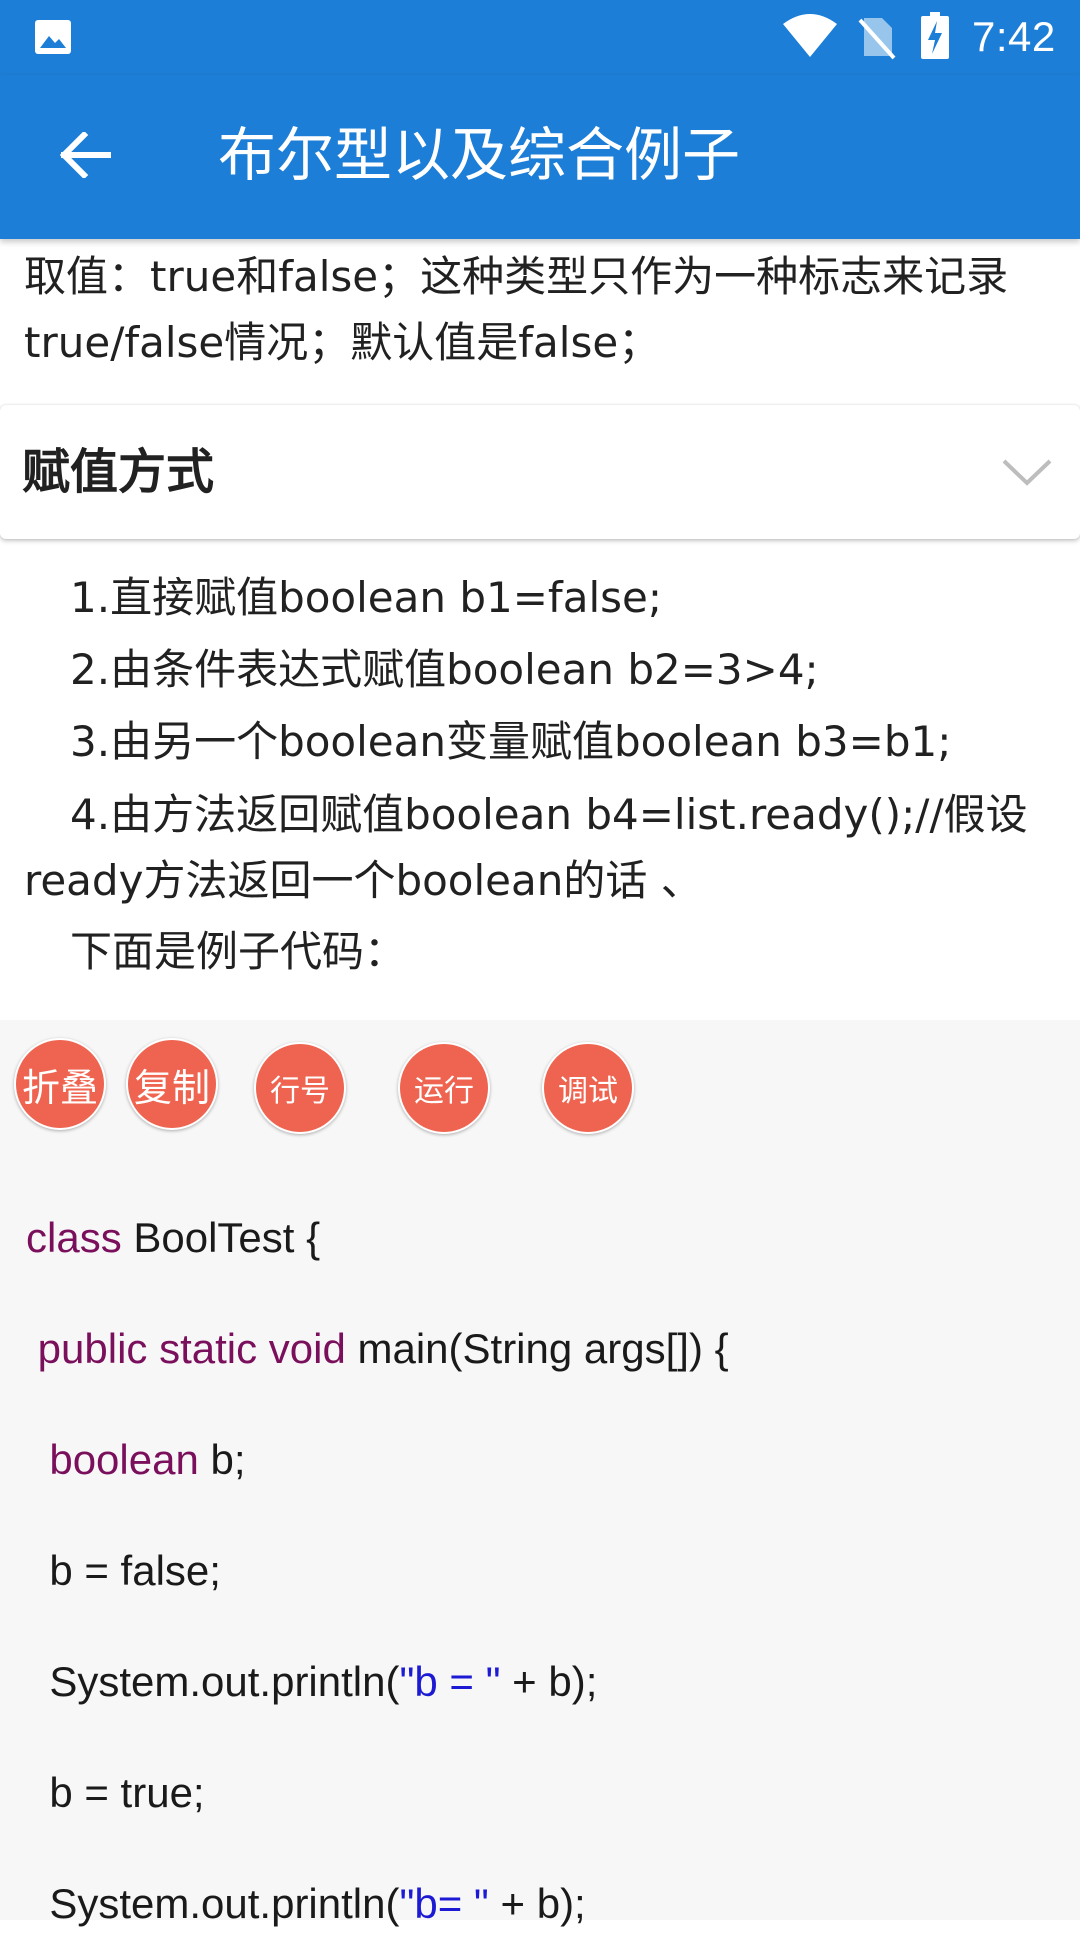 The image size is (1080, 1959). I want to click on section-title: 赋值方式, so click(118, 472).